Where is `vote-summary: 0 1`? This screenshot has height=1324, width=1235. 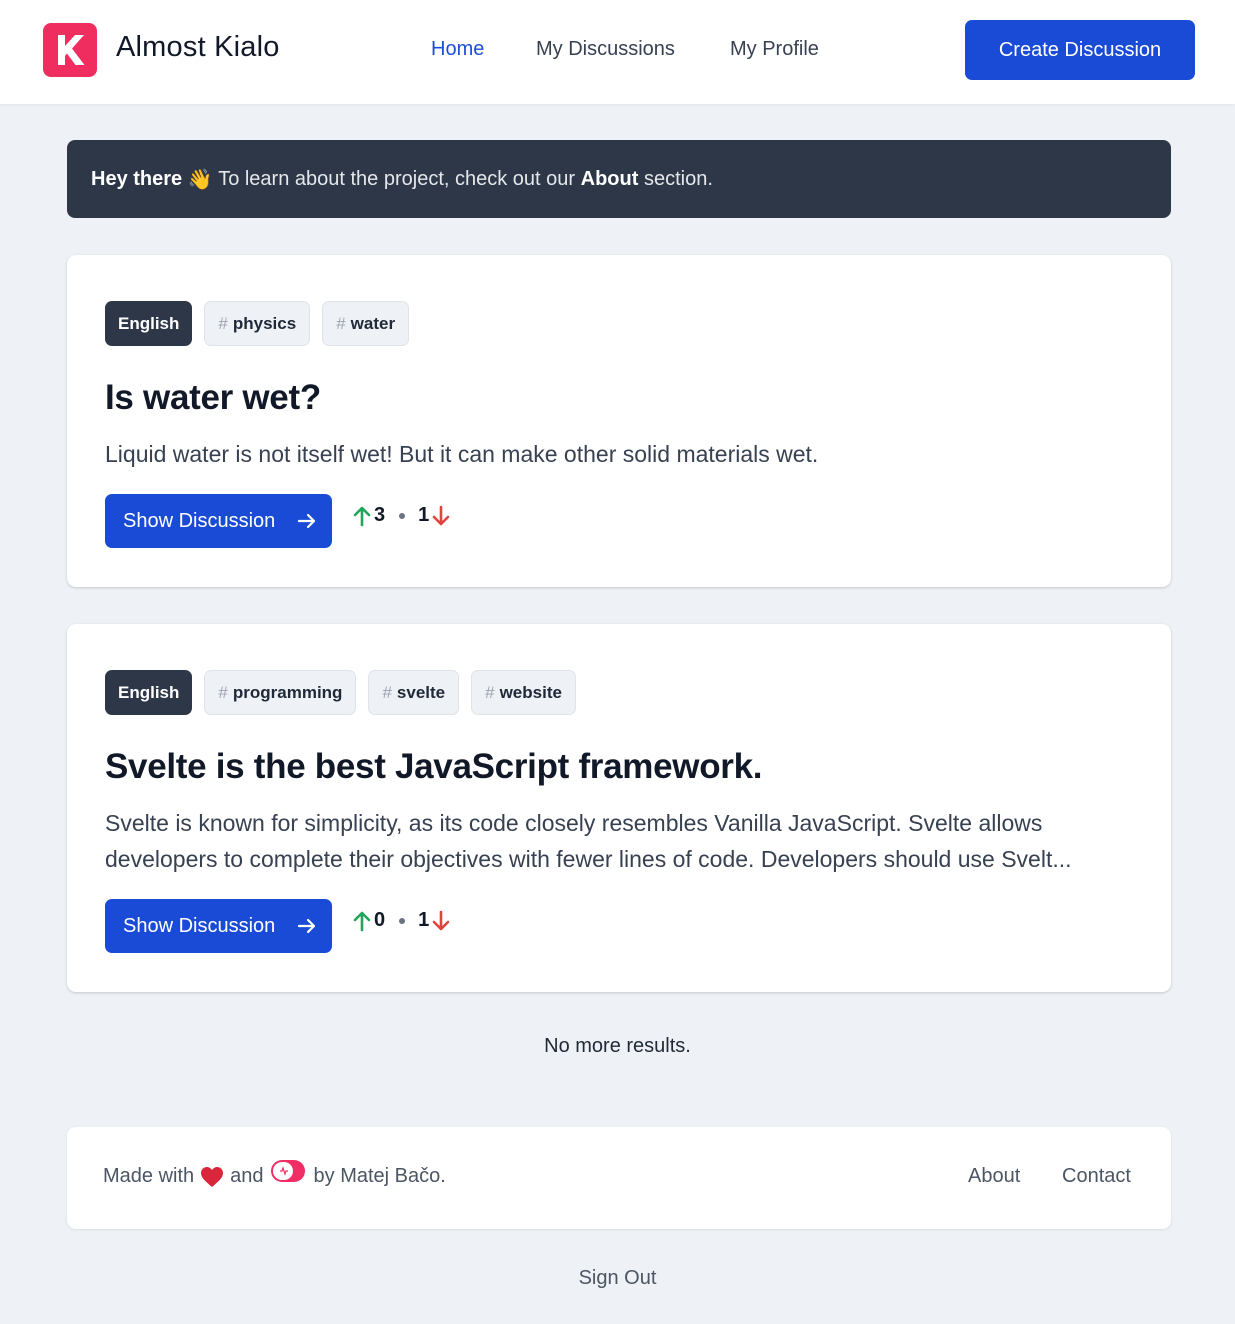
vote-summary: 0 1 is located at coordinates (401, 920).